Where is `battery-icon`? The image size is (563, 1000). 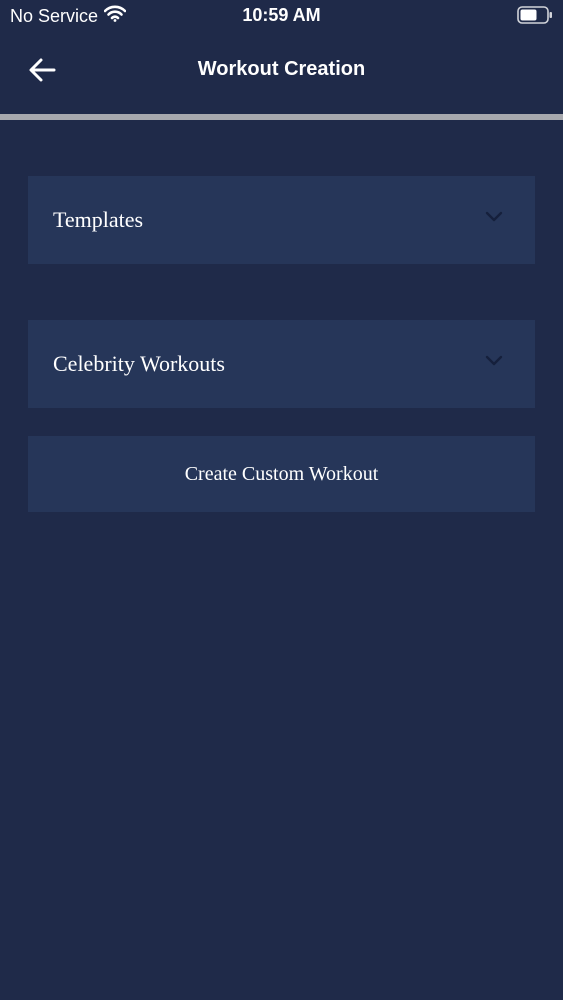 battery-icon is located at coordinates (535, 17).